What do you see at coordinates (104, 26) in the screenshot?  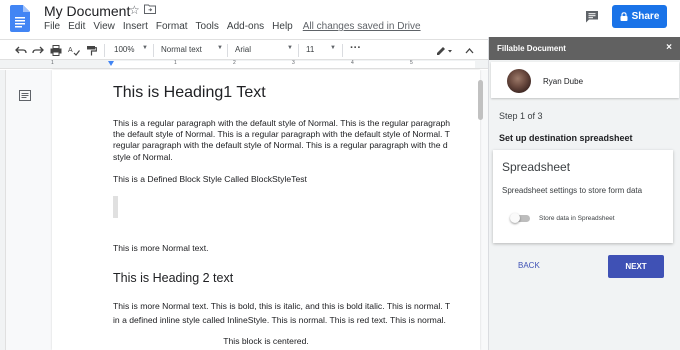 I see `menu-view: View` at bounding box center [104, 26].